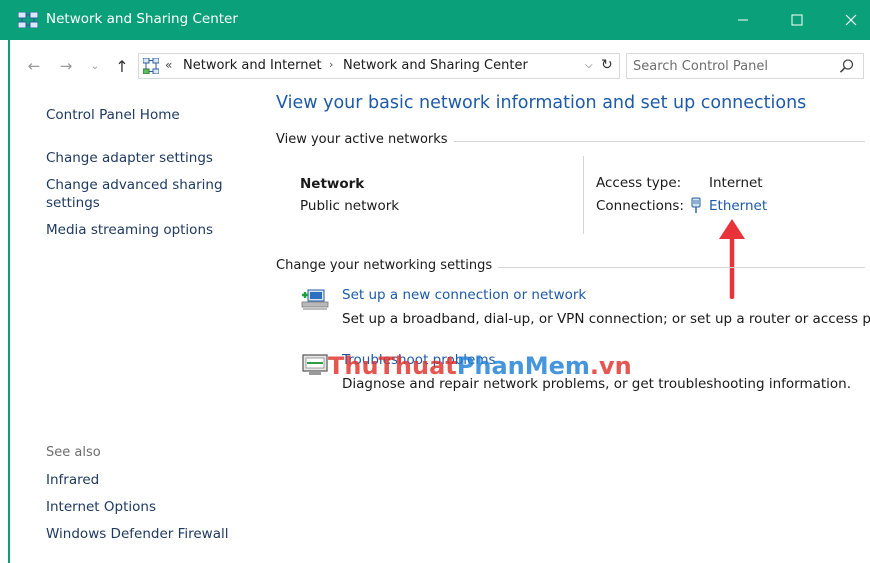 The height and width of the screenshot is (563, 870). I want to click on search-icon, so click(847, 66).